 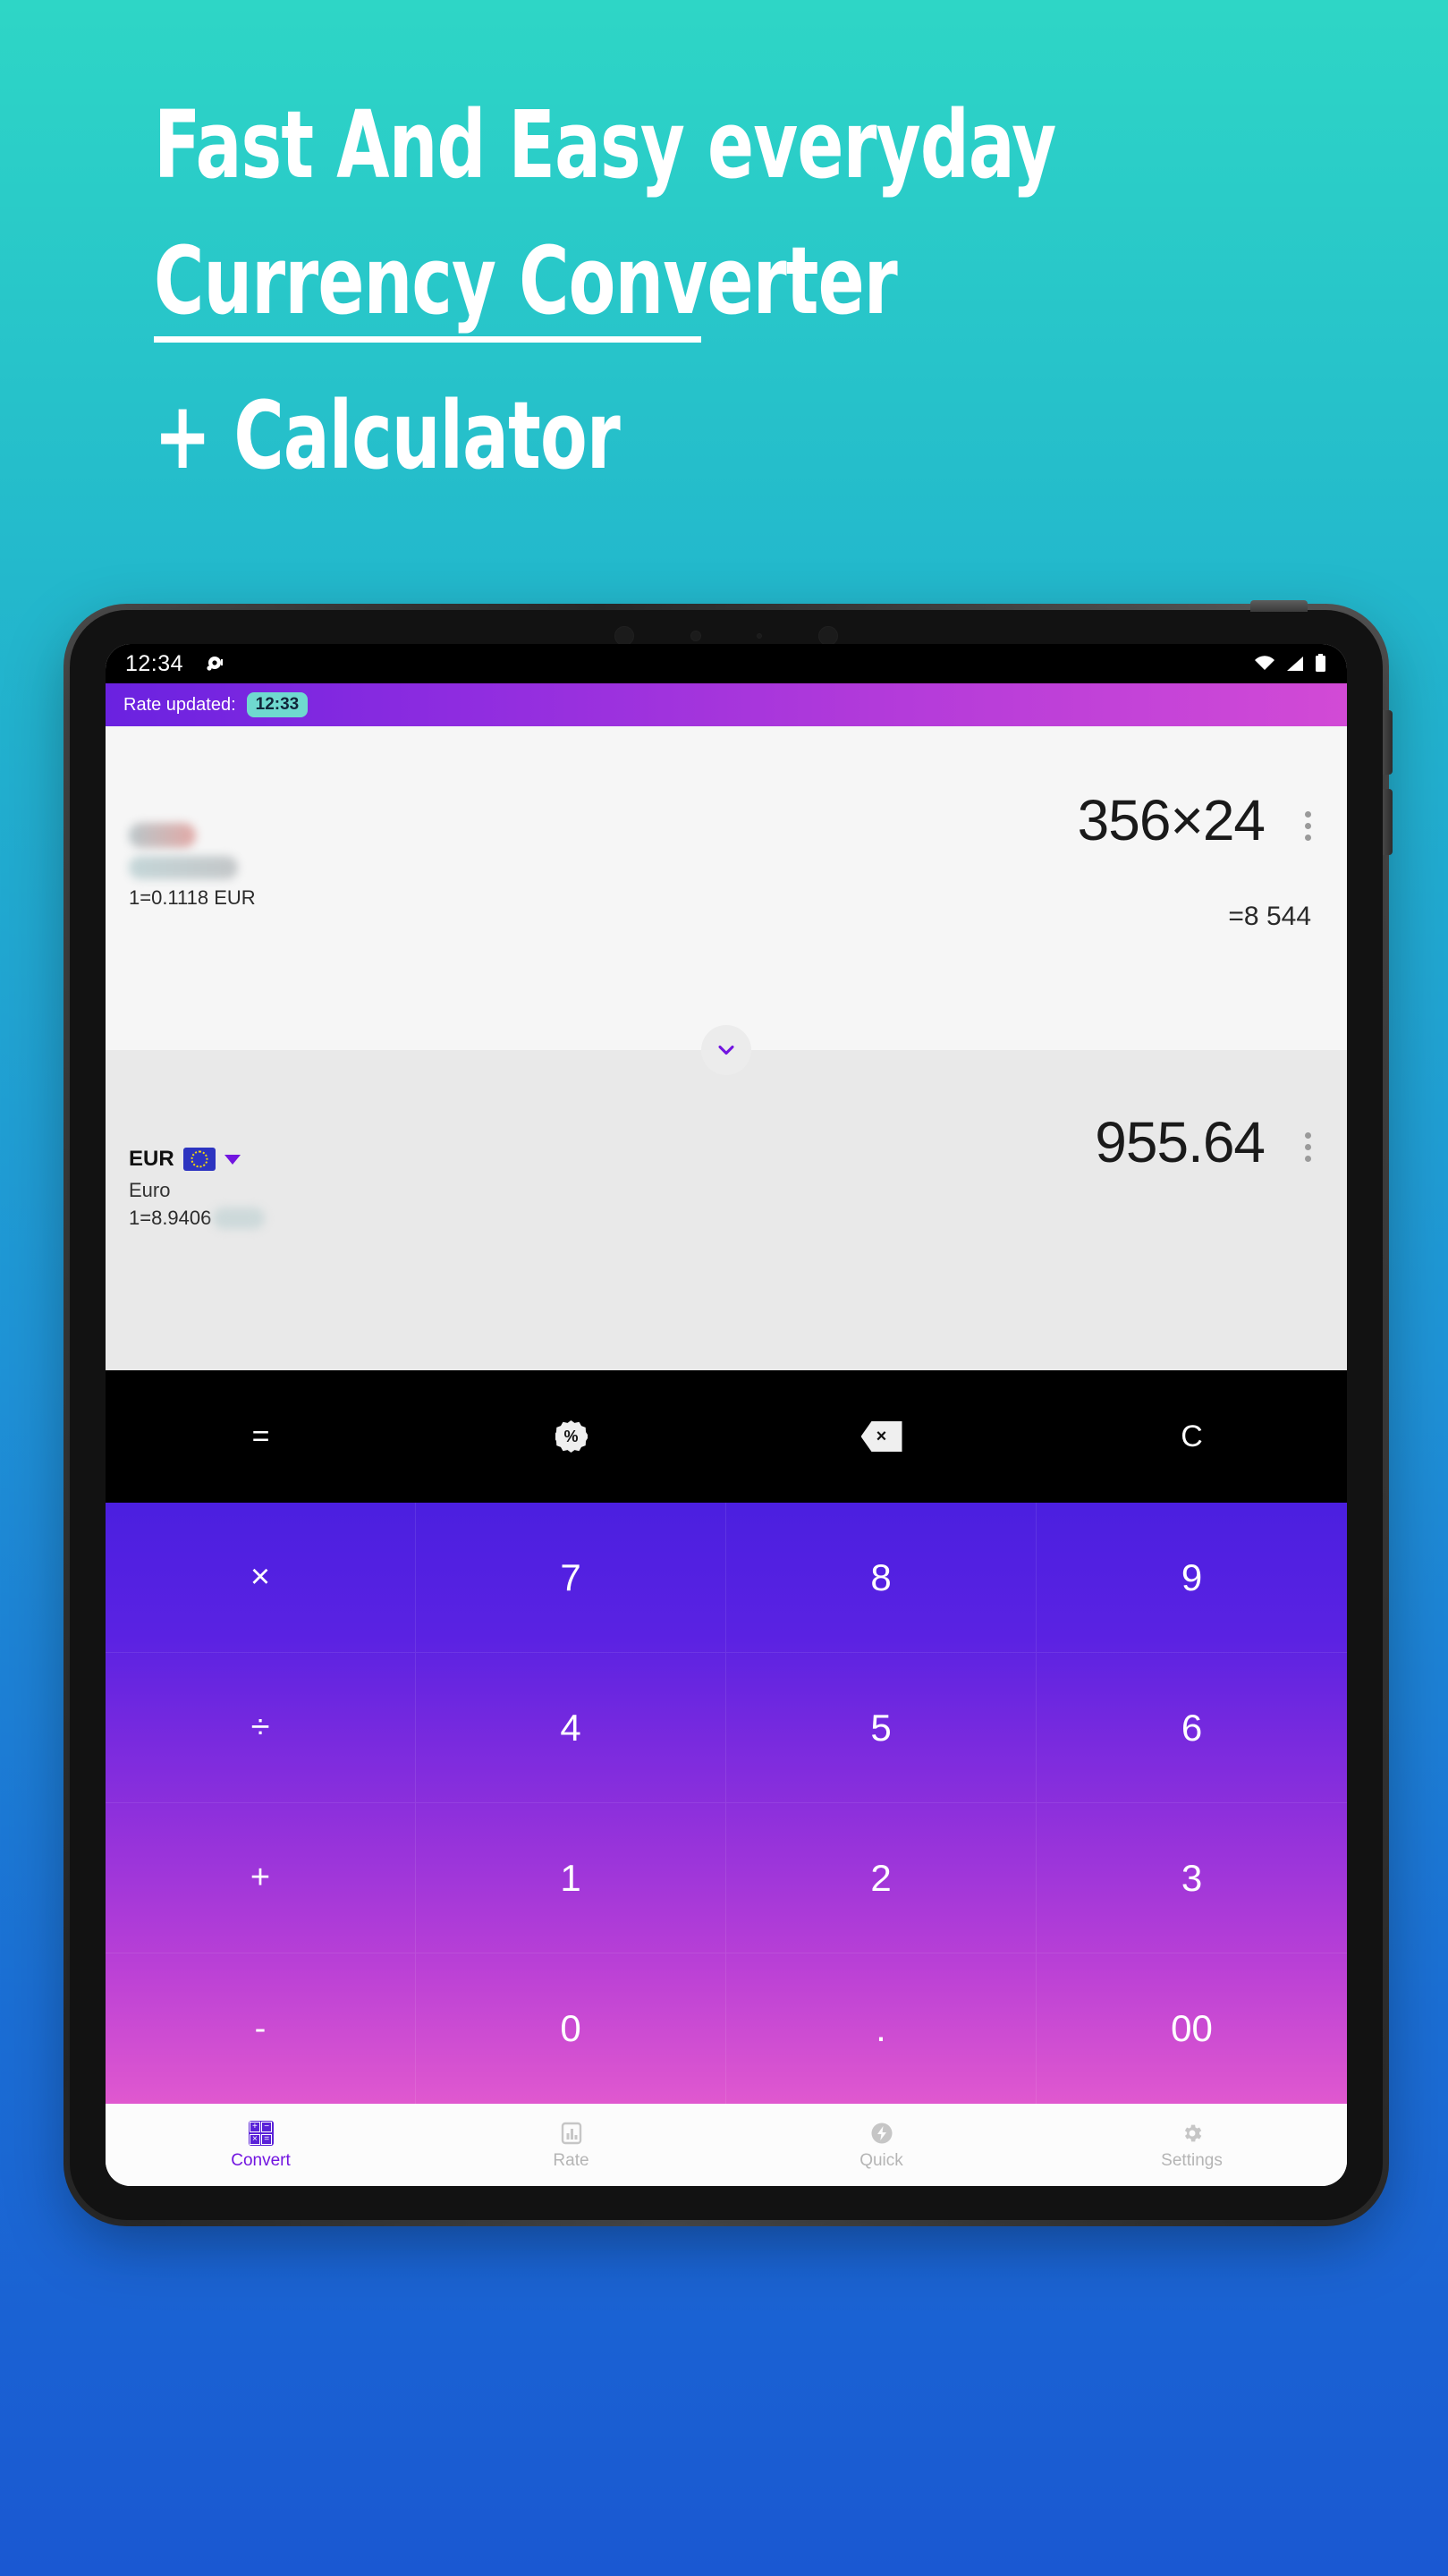 I want to click on target-currency-block: EUR Euro 1=8.9406, so click(x=197, y=1188).